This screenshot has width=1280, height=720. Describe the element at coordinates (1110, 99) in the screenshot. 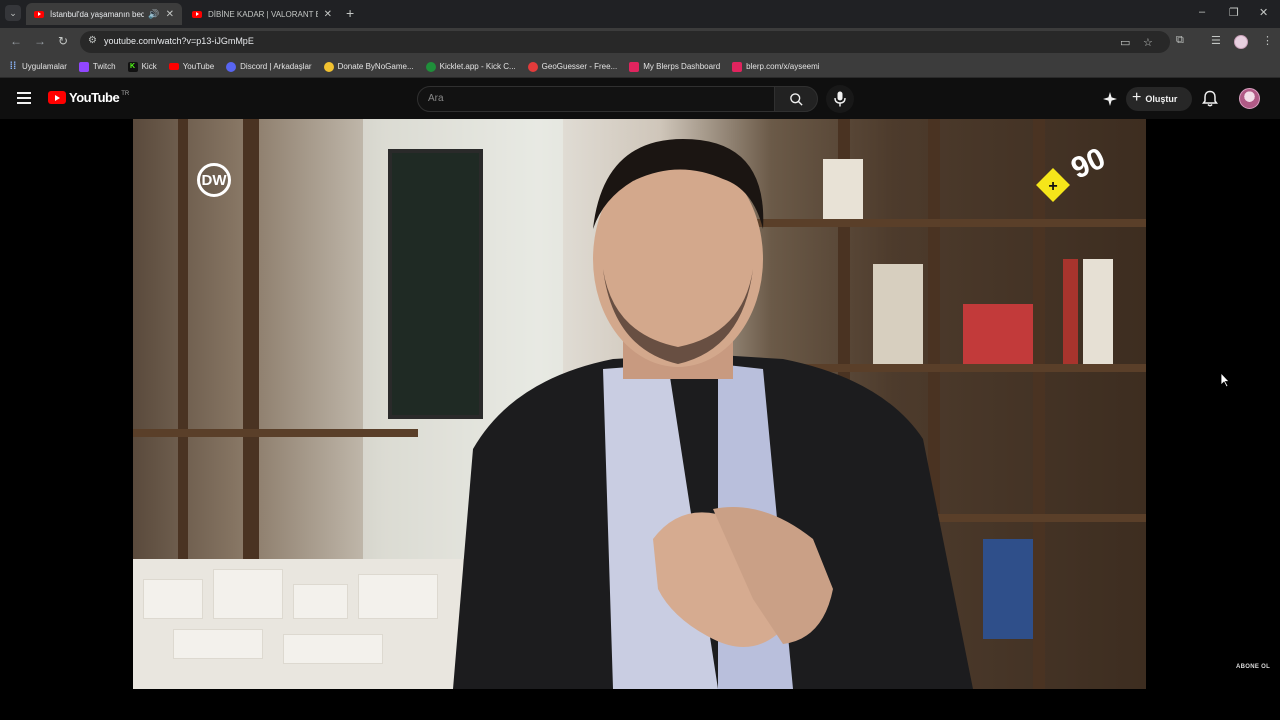

I see `sparkle-icon` at that location.